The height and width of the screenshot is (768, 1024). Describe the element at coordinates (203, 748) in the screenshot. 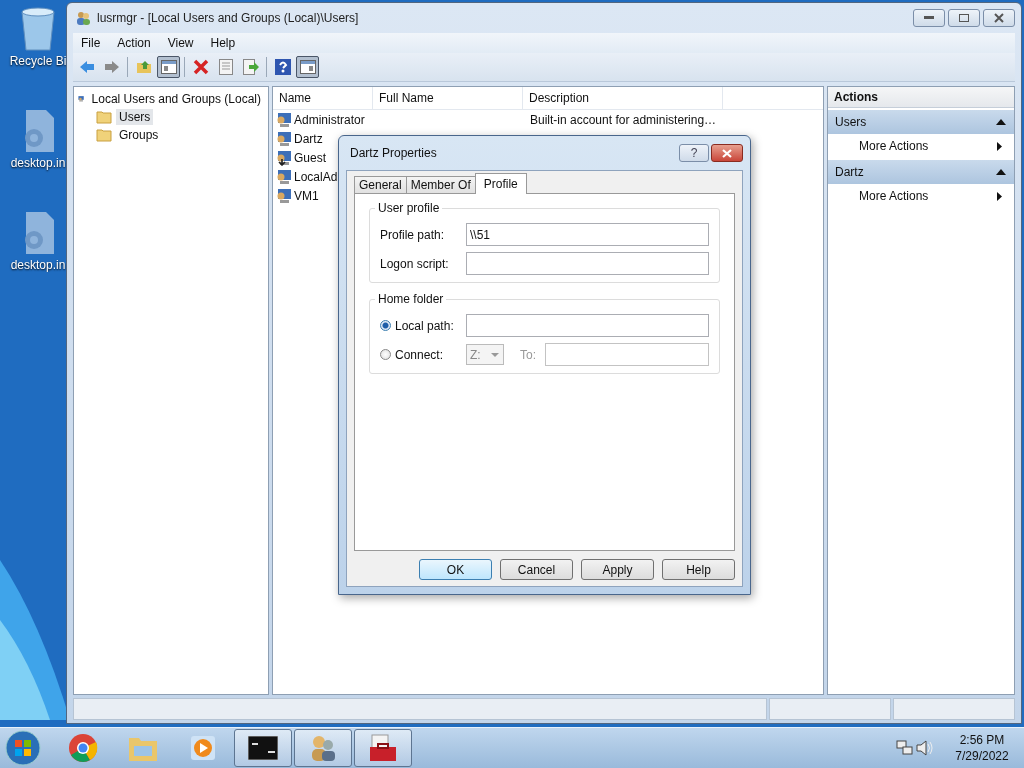

I see `media-player-icon` at that location.